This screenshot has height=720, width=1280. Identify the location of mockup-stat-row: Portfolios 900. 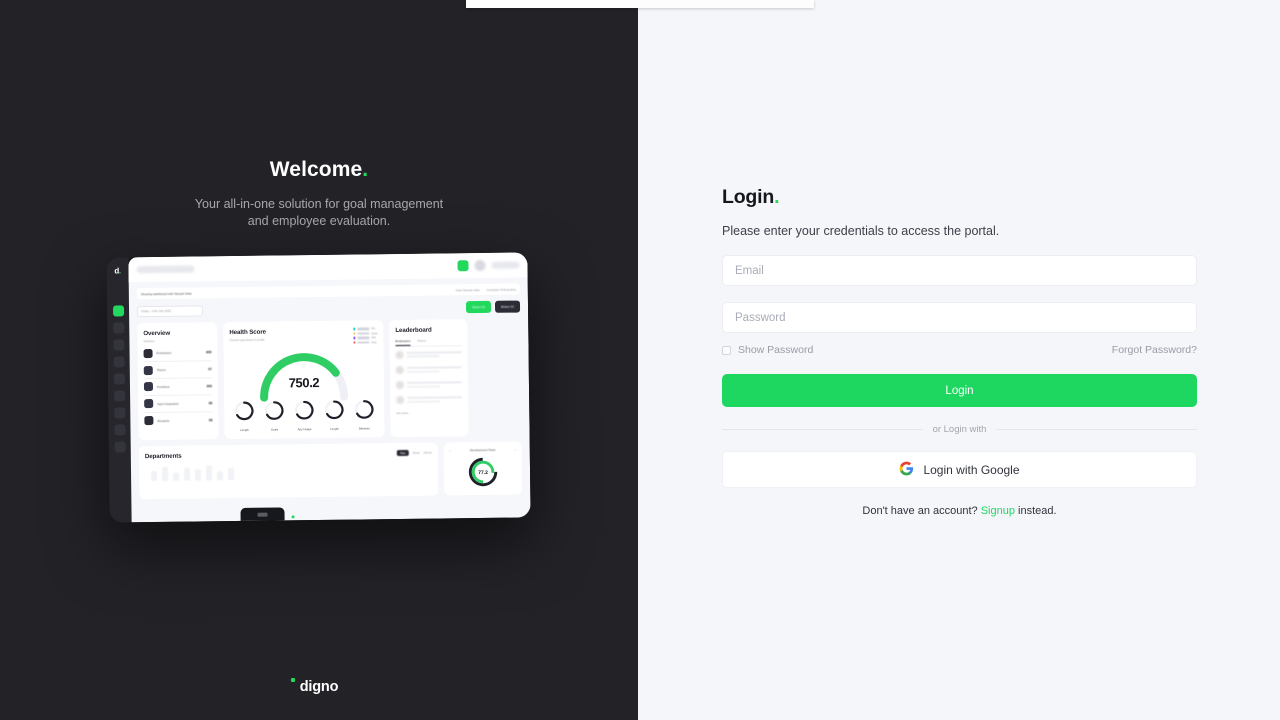
(178, 387).